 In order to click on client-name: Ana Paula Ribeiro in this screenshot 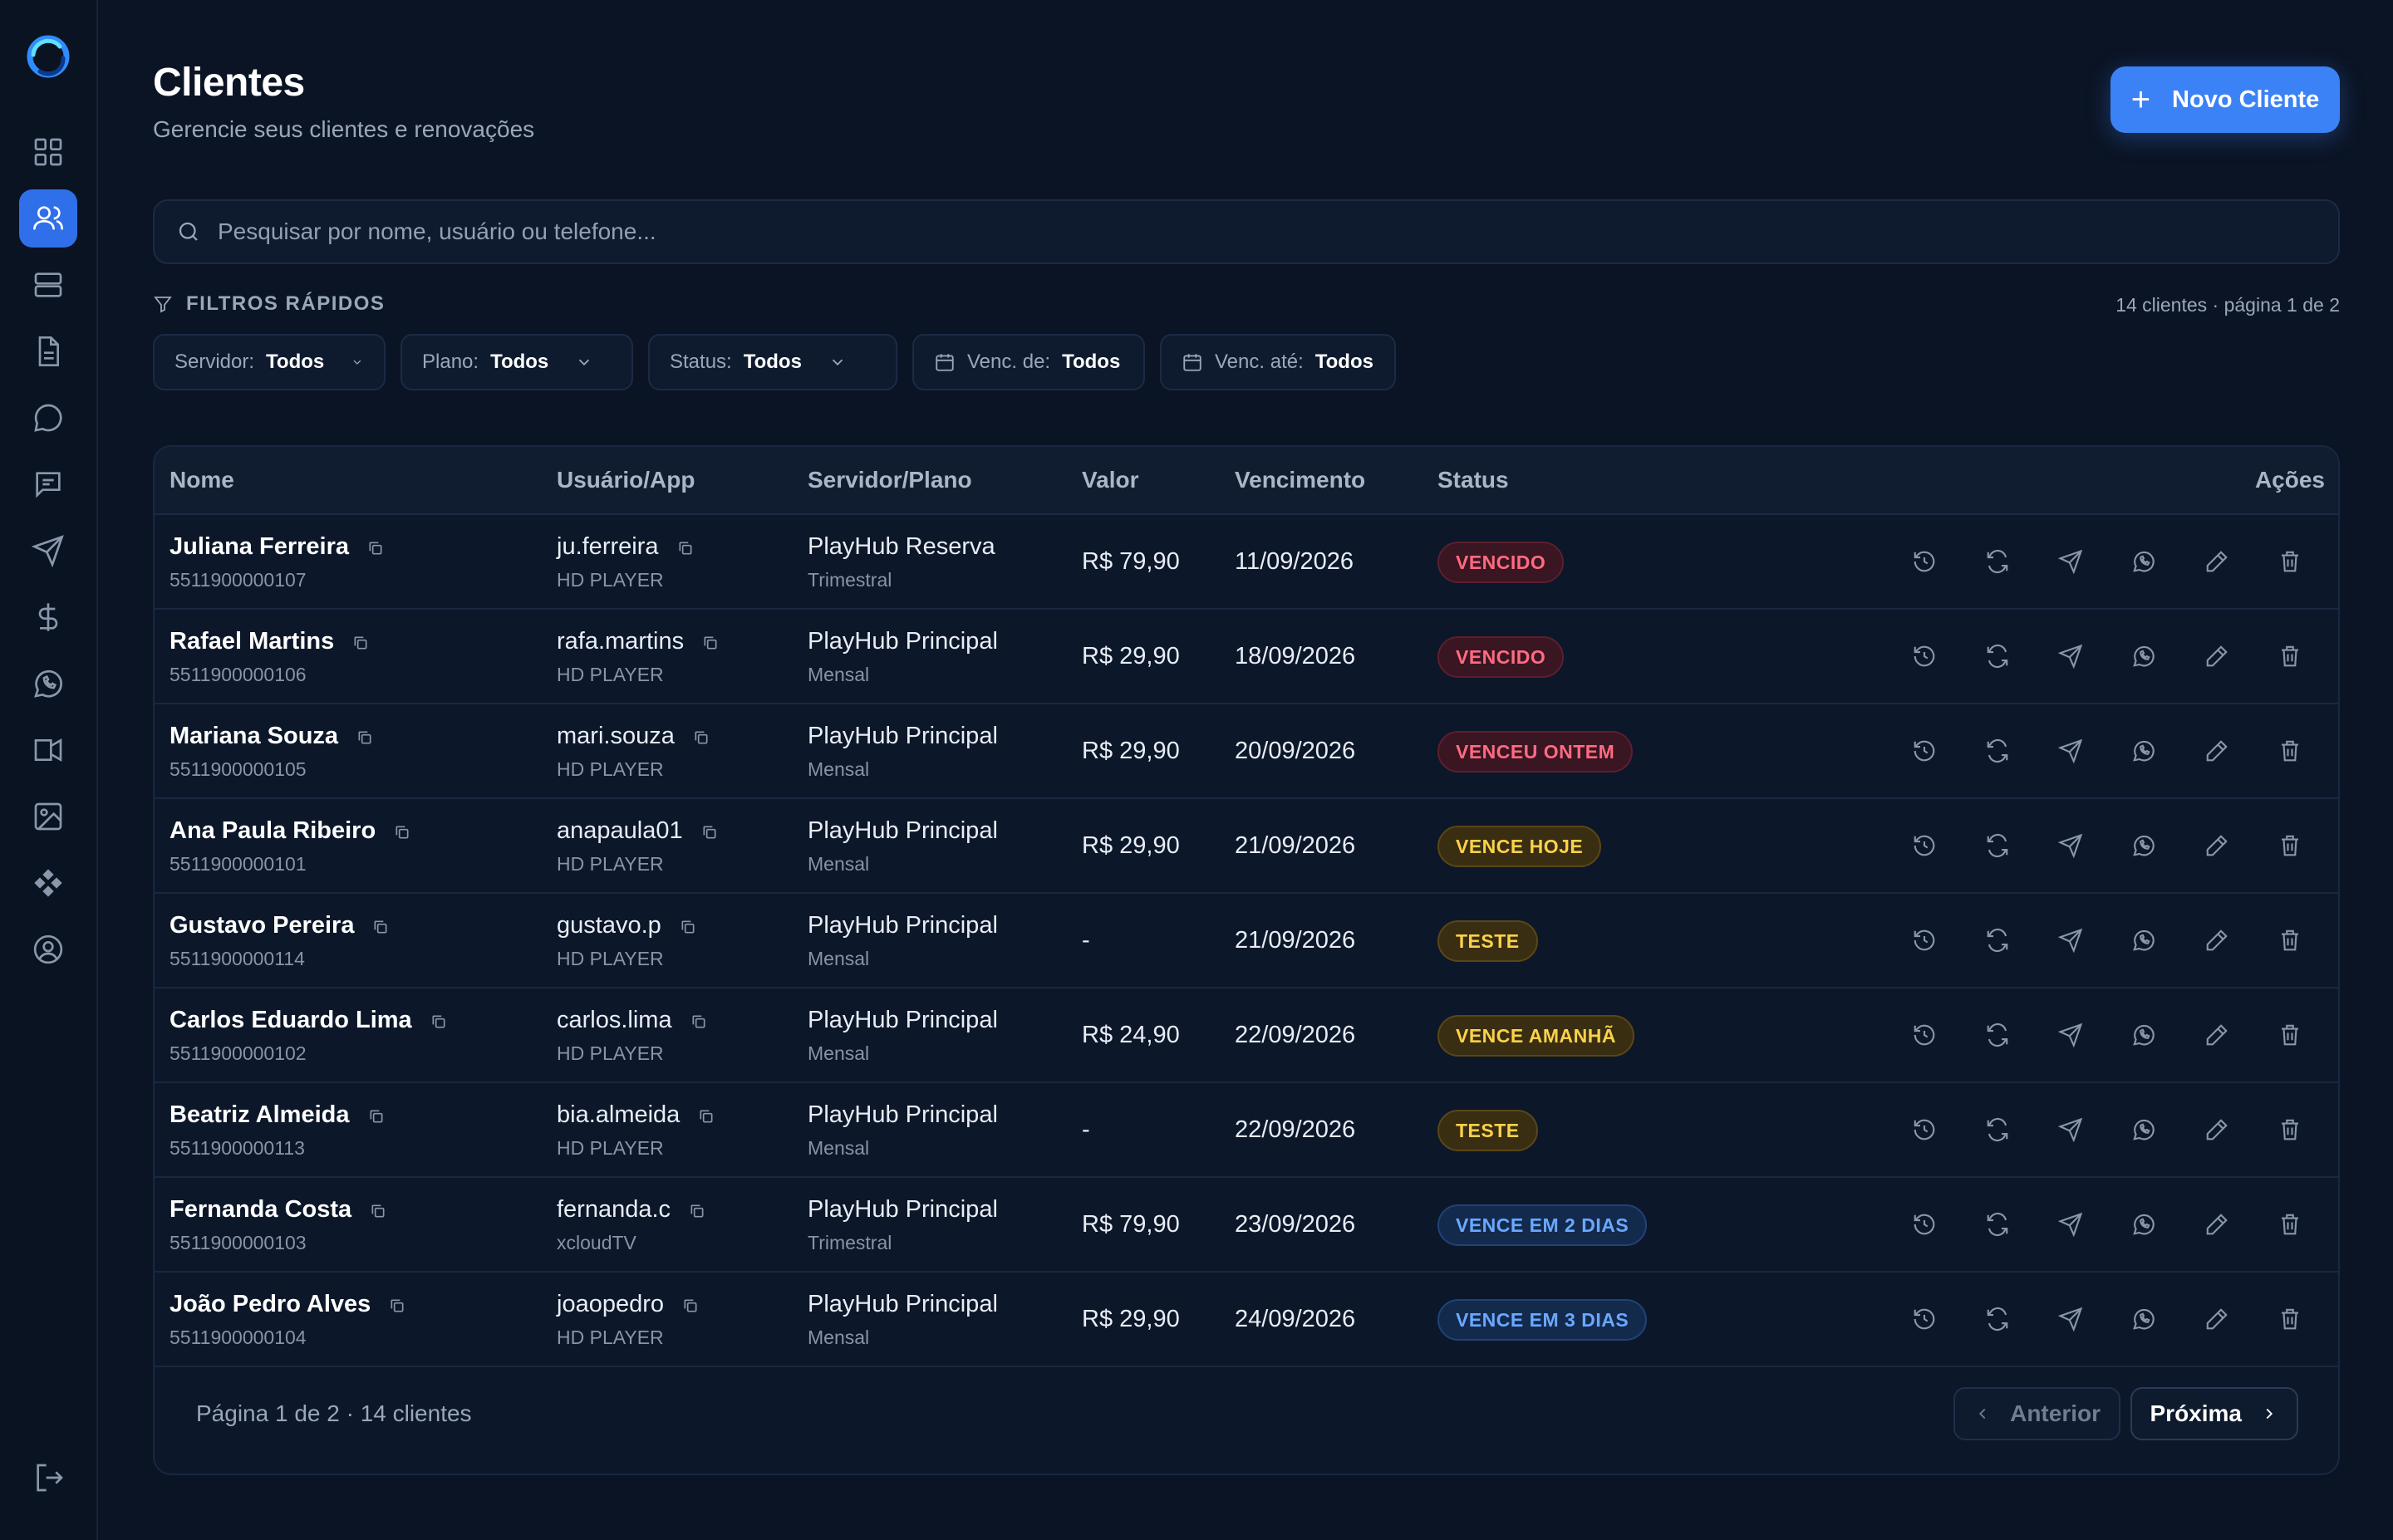, I will do `click(273, 831)`.